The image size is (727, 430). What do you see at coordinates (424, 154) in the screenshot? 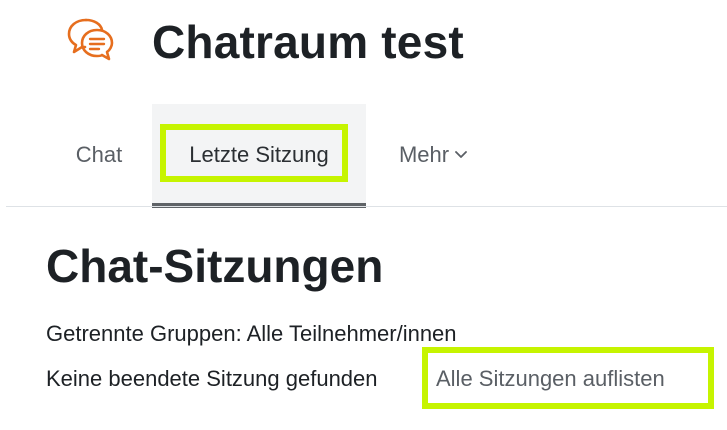
I see `tab-more-label: Mehr` at bounding box center [424, 154].